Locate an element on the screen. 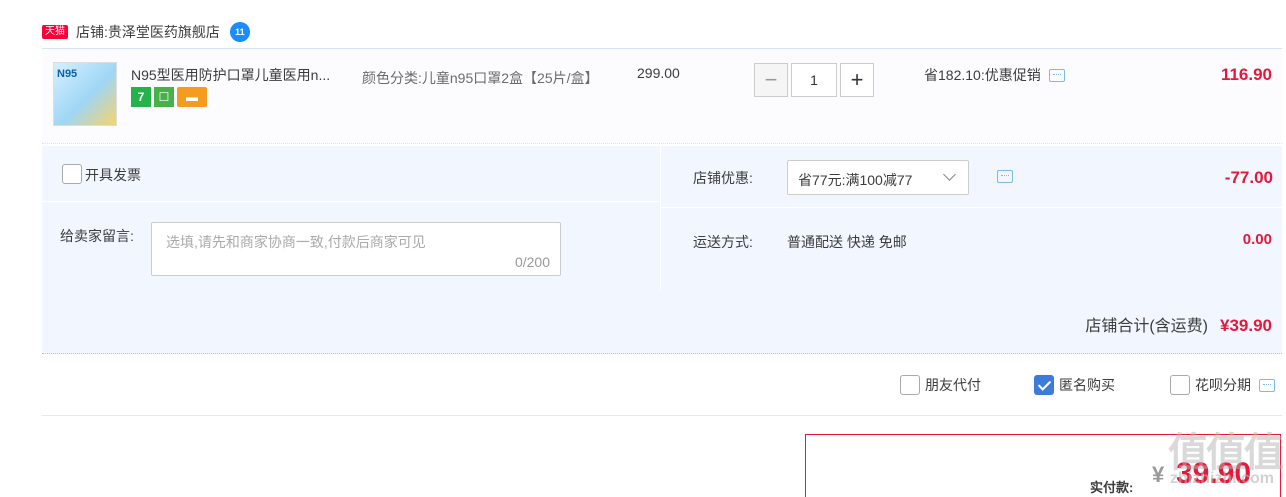 The image size is (1286, 497). discount-chat-icon is located at coordinates (1005, 176).